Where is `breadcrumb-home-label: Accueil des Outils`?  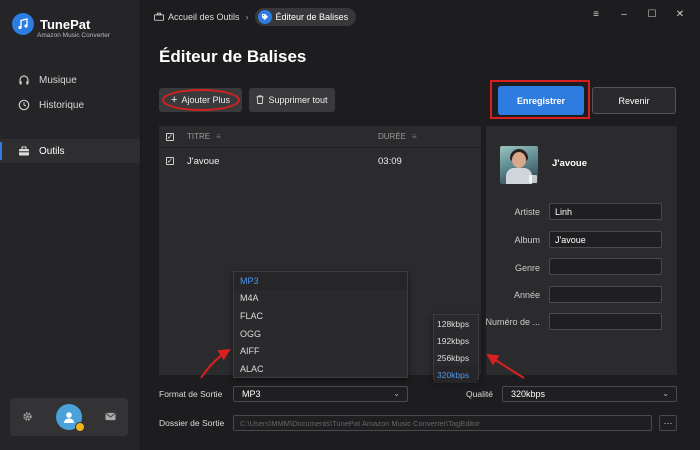
breadcrumb-home-label: Accueil des Outils is located at coordinates (204, 17).